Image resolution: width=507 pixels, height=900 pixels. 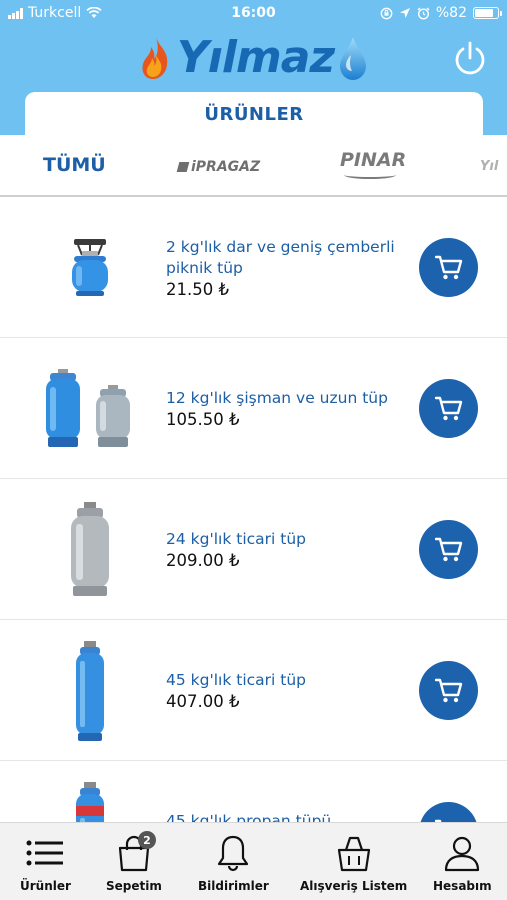 I want to click on product-image-propane, so click(x=90, y=797).